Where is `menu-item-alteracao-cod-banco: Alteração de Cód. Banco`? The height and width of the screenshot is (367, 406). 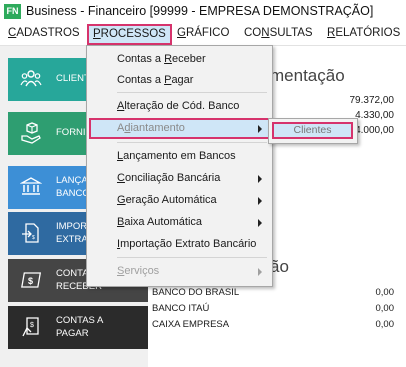
menu-item-alteracao-cod-banco: Alteração de Cód. Banco is located at coordinates (178, 106).